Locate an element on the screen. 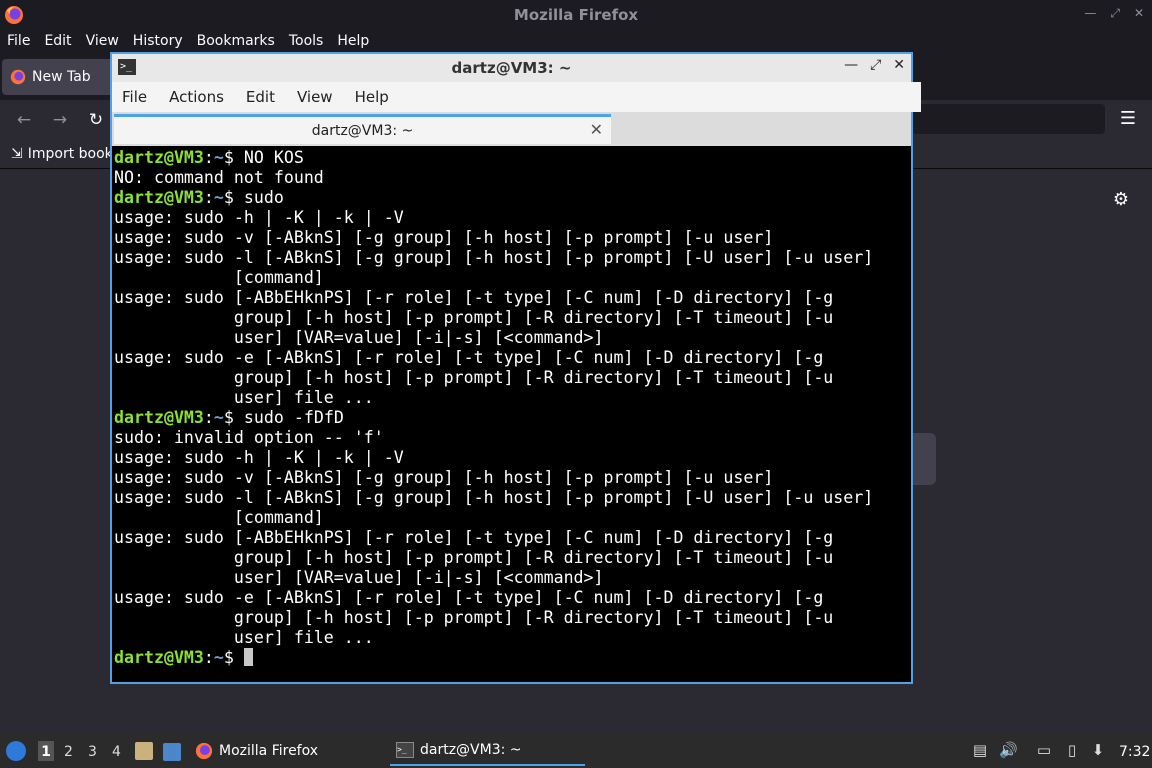 The image size is (1152, 768). close-tab-icon: ✕ is located at coordinates (596, 129).